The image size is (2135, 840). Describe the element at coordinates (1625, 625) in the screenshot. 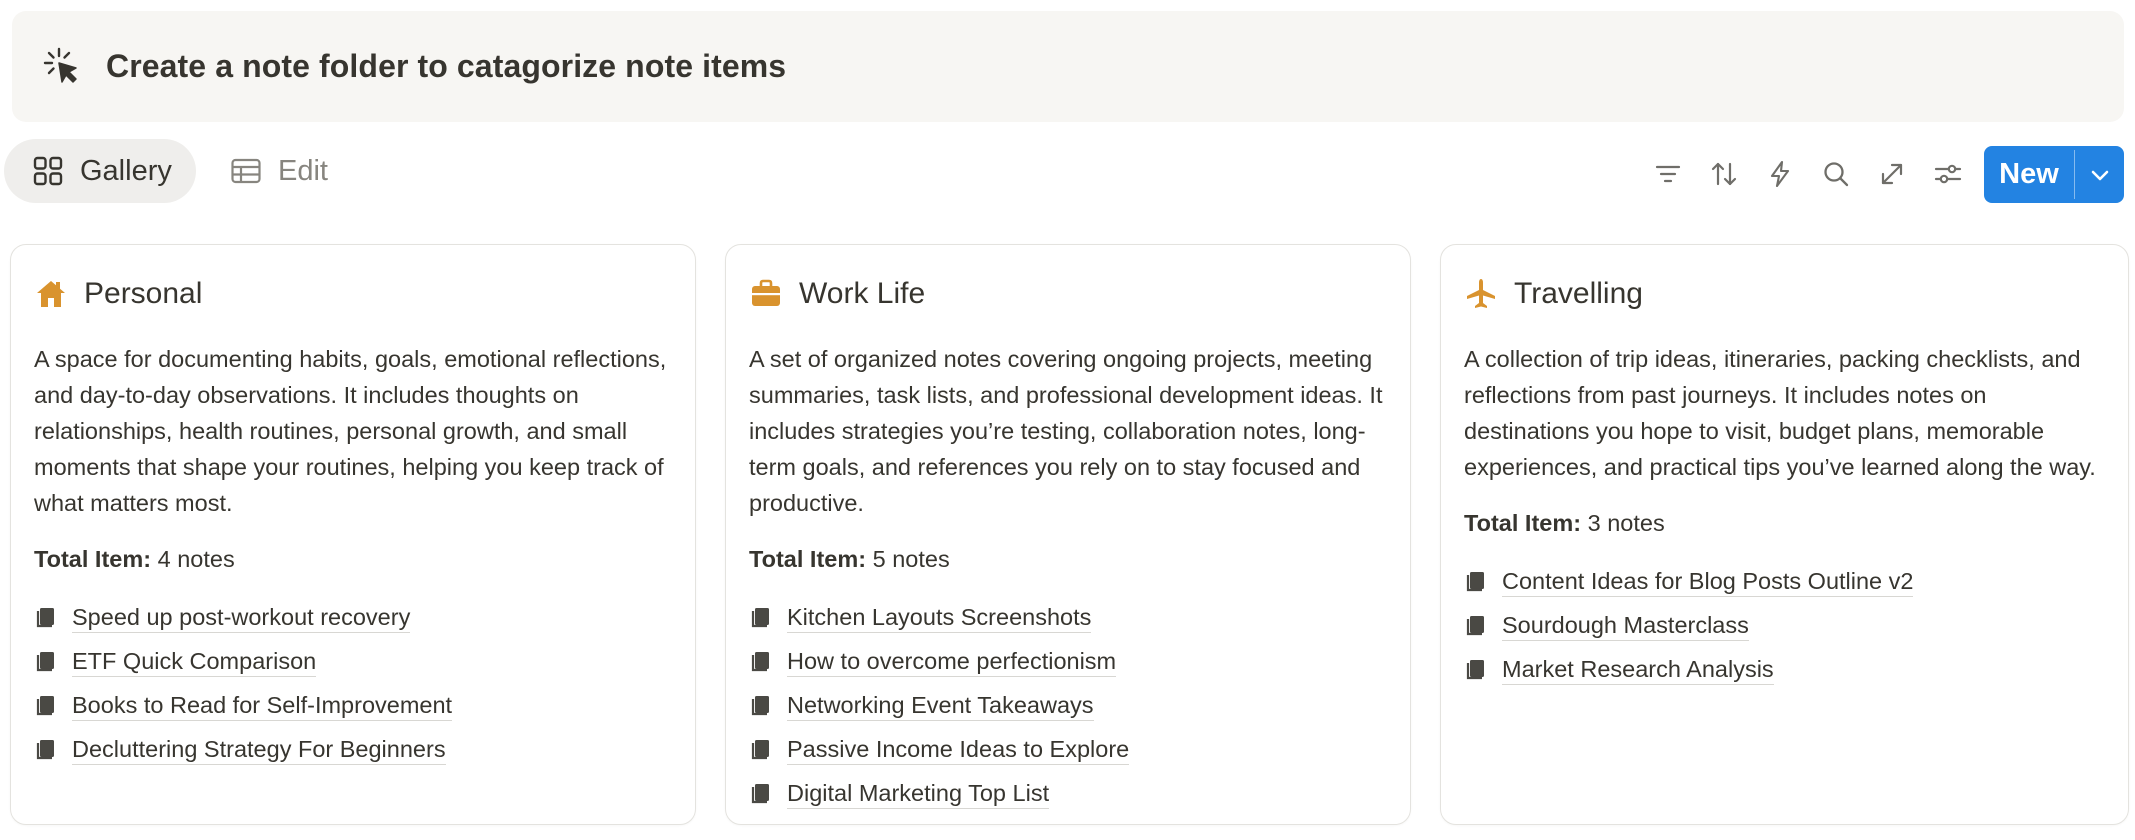

I see `note-link: Sourdough Masterclass` at that location.